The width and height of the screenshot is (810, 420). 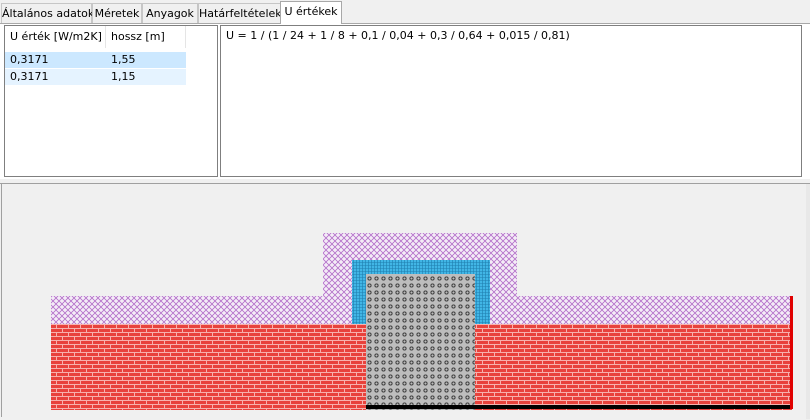 I want to click on tab-dimensions: Méretek, so click(x=117, y=13).